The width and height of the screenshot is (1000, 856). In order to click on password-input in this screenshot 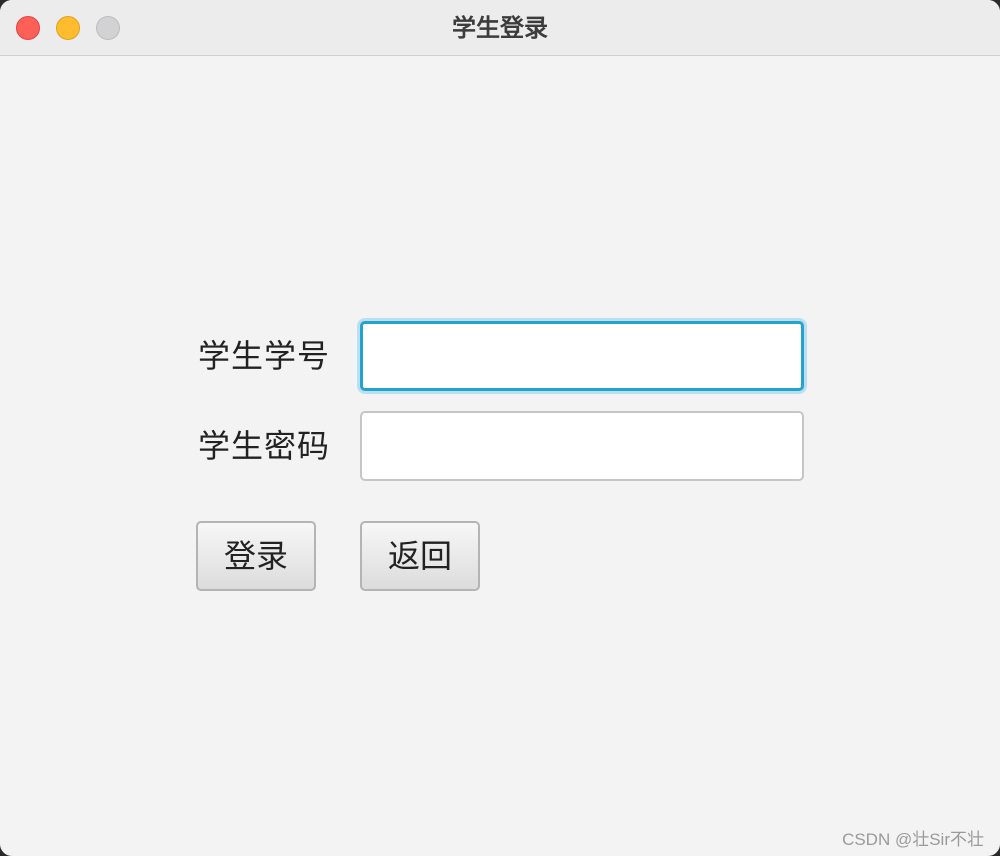, I will do `click(582, 446)`.